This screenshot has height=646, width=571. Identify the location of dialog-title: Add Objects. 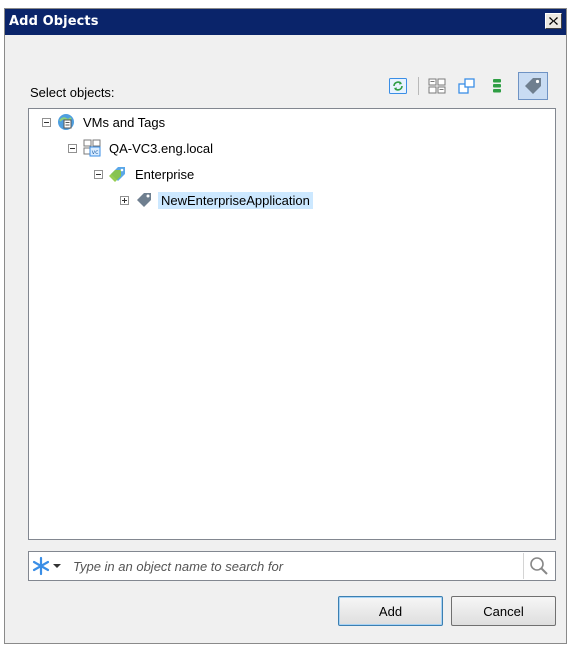
(54, 21).